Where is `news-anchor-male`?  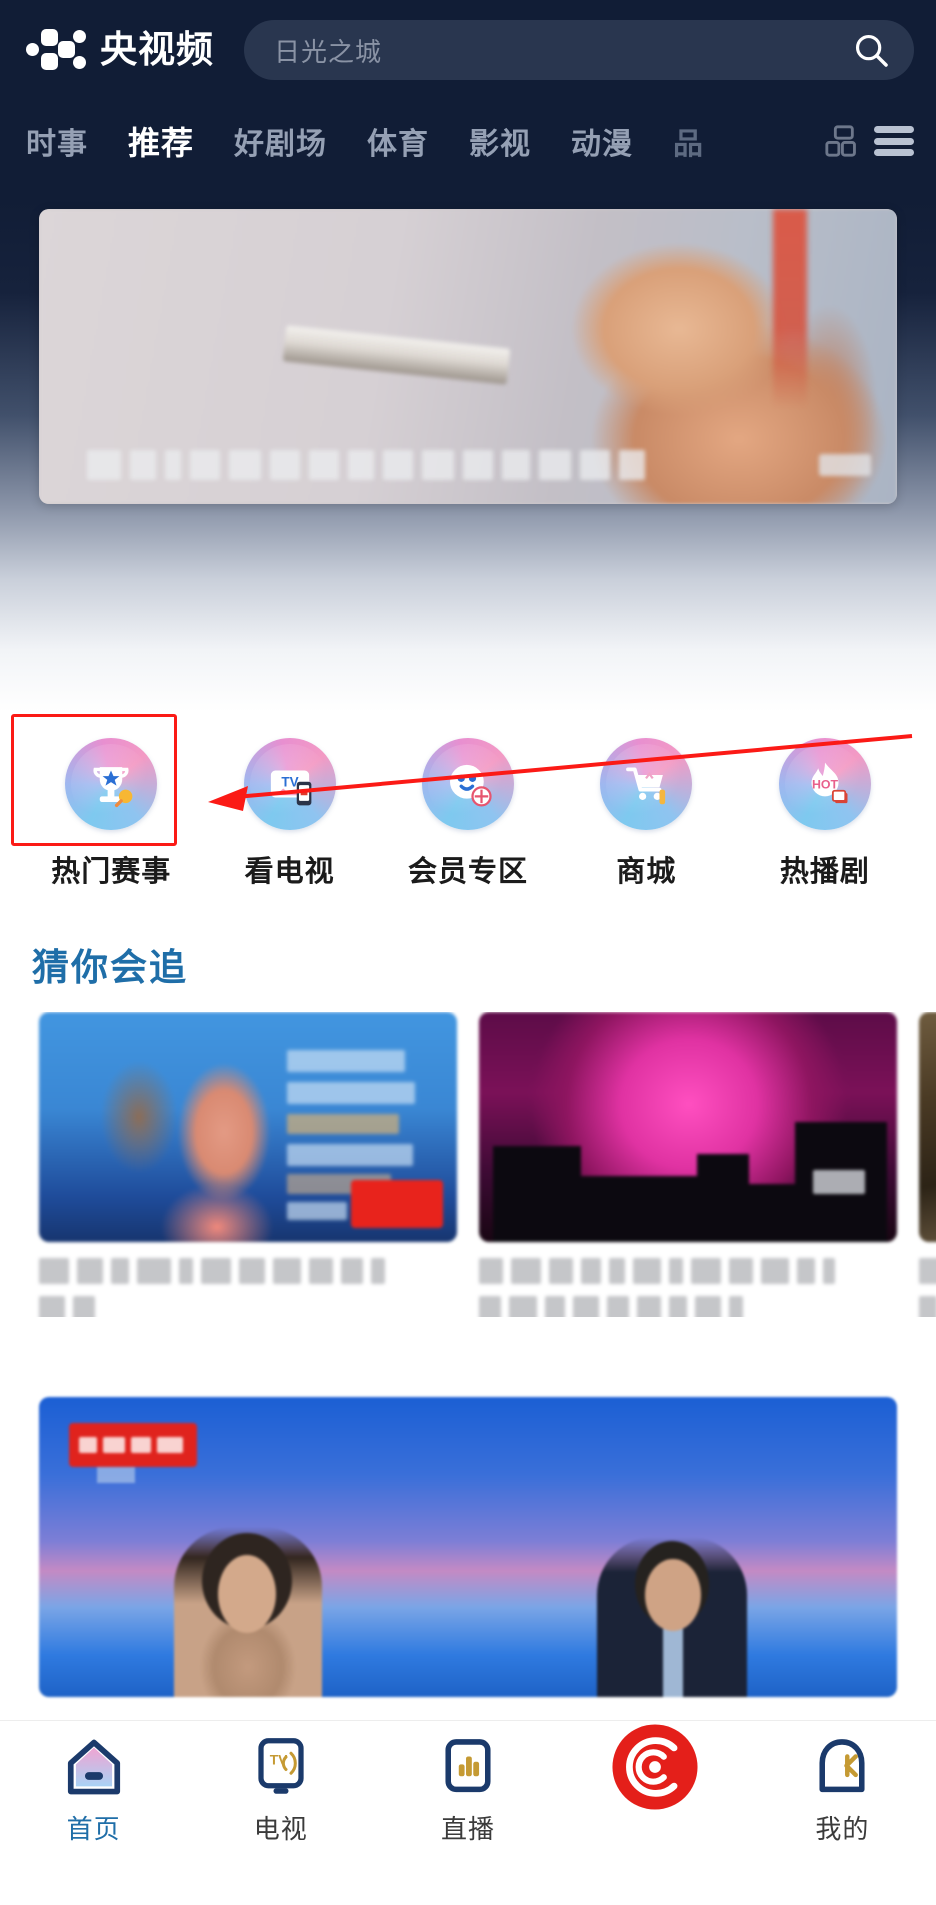 news-anchor-male is located at coordinates (672, 1617).